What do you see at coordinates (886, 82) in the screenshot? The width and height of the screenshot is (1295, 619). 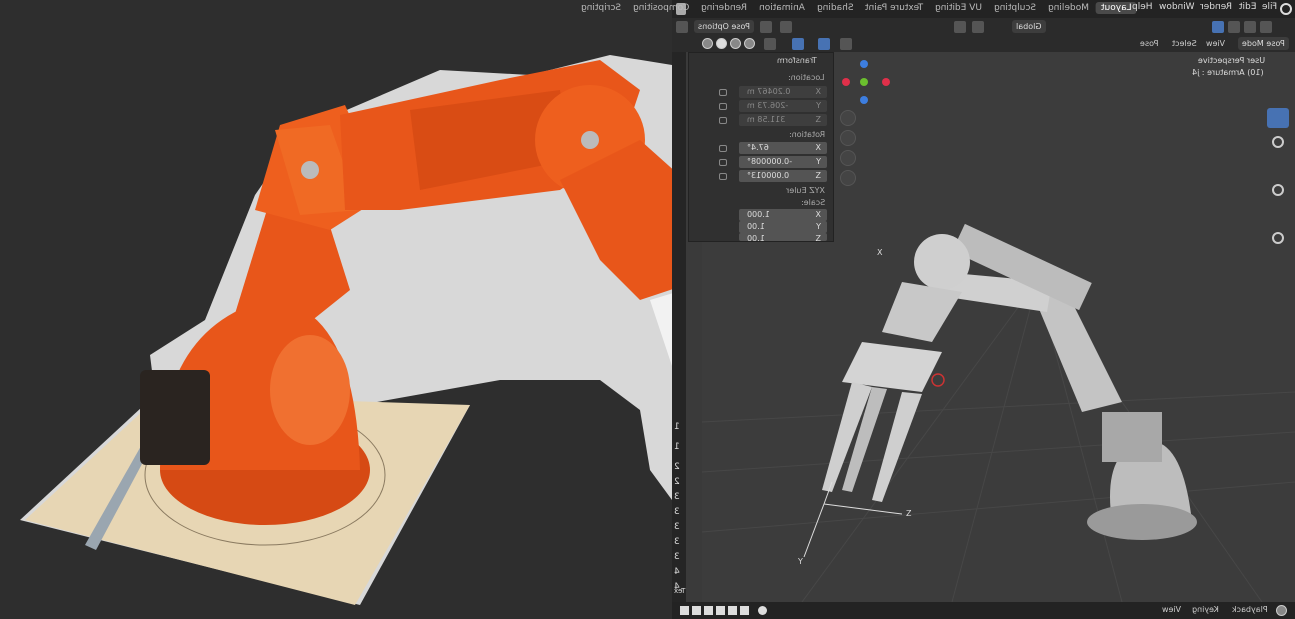 I see `gizmo-neg-x-icon` at bounding box center [886, 82].